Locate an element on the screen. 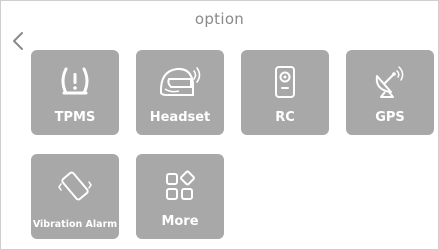 The width and height of the screenshot is (439, 250). headset-label: Headset is located at coordinates (180, 117).